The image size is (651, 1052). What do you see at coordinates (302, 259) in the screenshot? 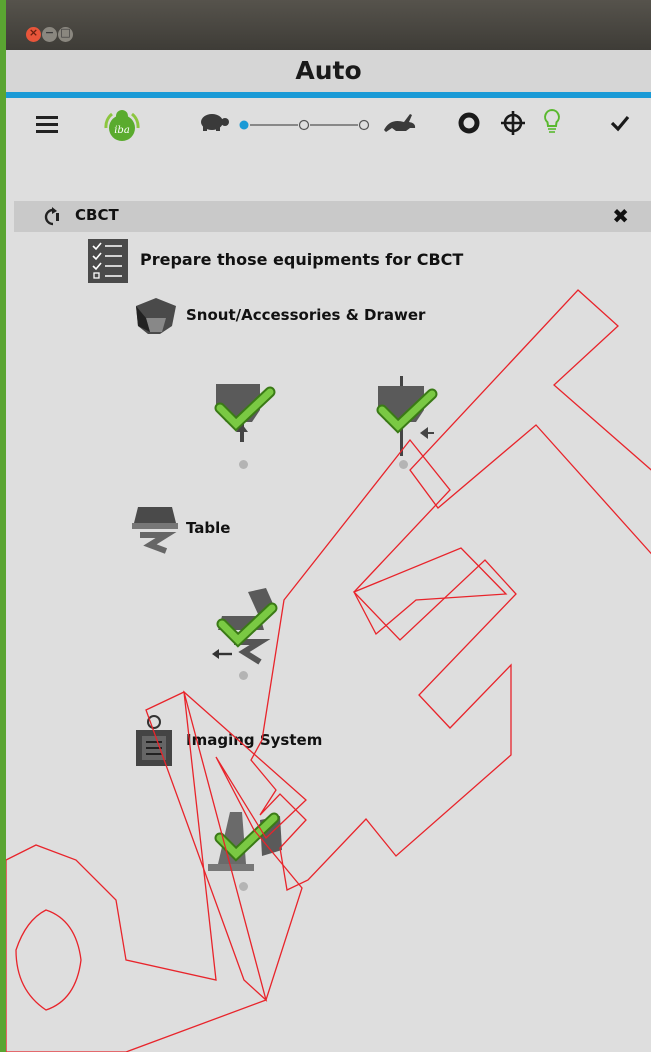
I see `checklist-title: Prepare those equipments for CBCT` at bounding box center [302, 259].